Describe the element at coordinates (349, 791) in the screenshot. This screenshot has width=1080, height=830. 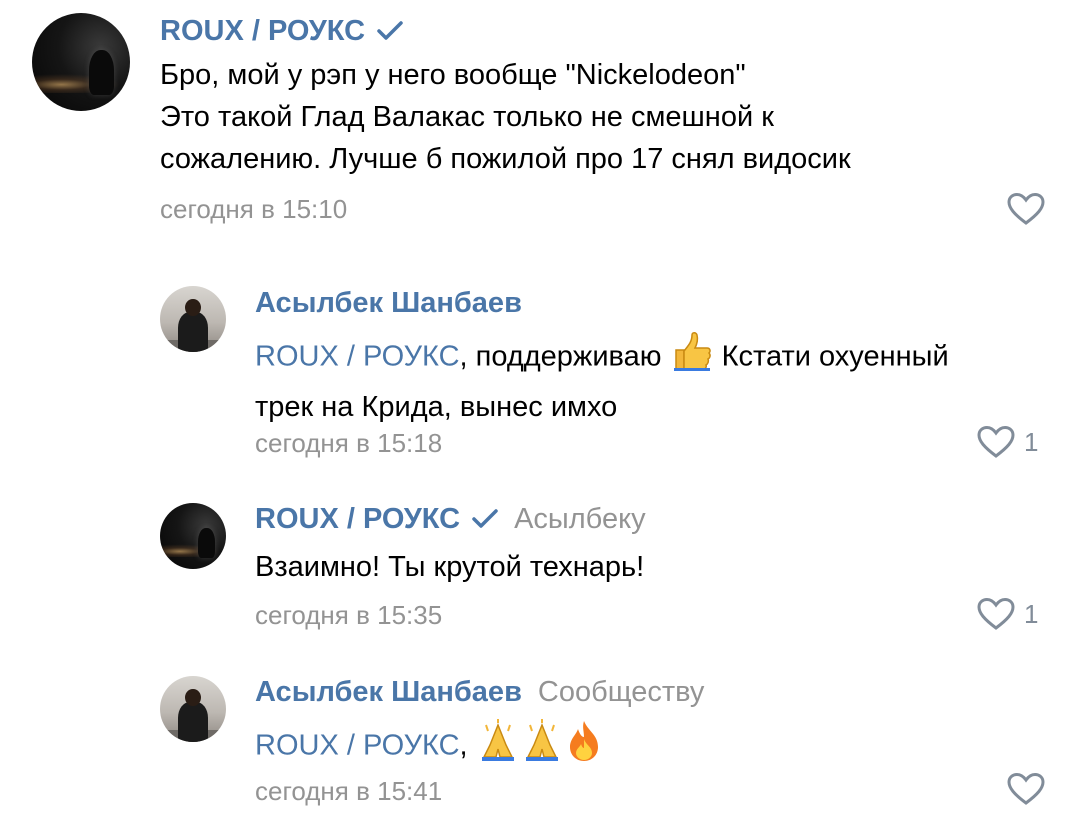
I see `comment-time: сегодня в 15:41` at that location.